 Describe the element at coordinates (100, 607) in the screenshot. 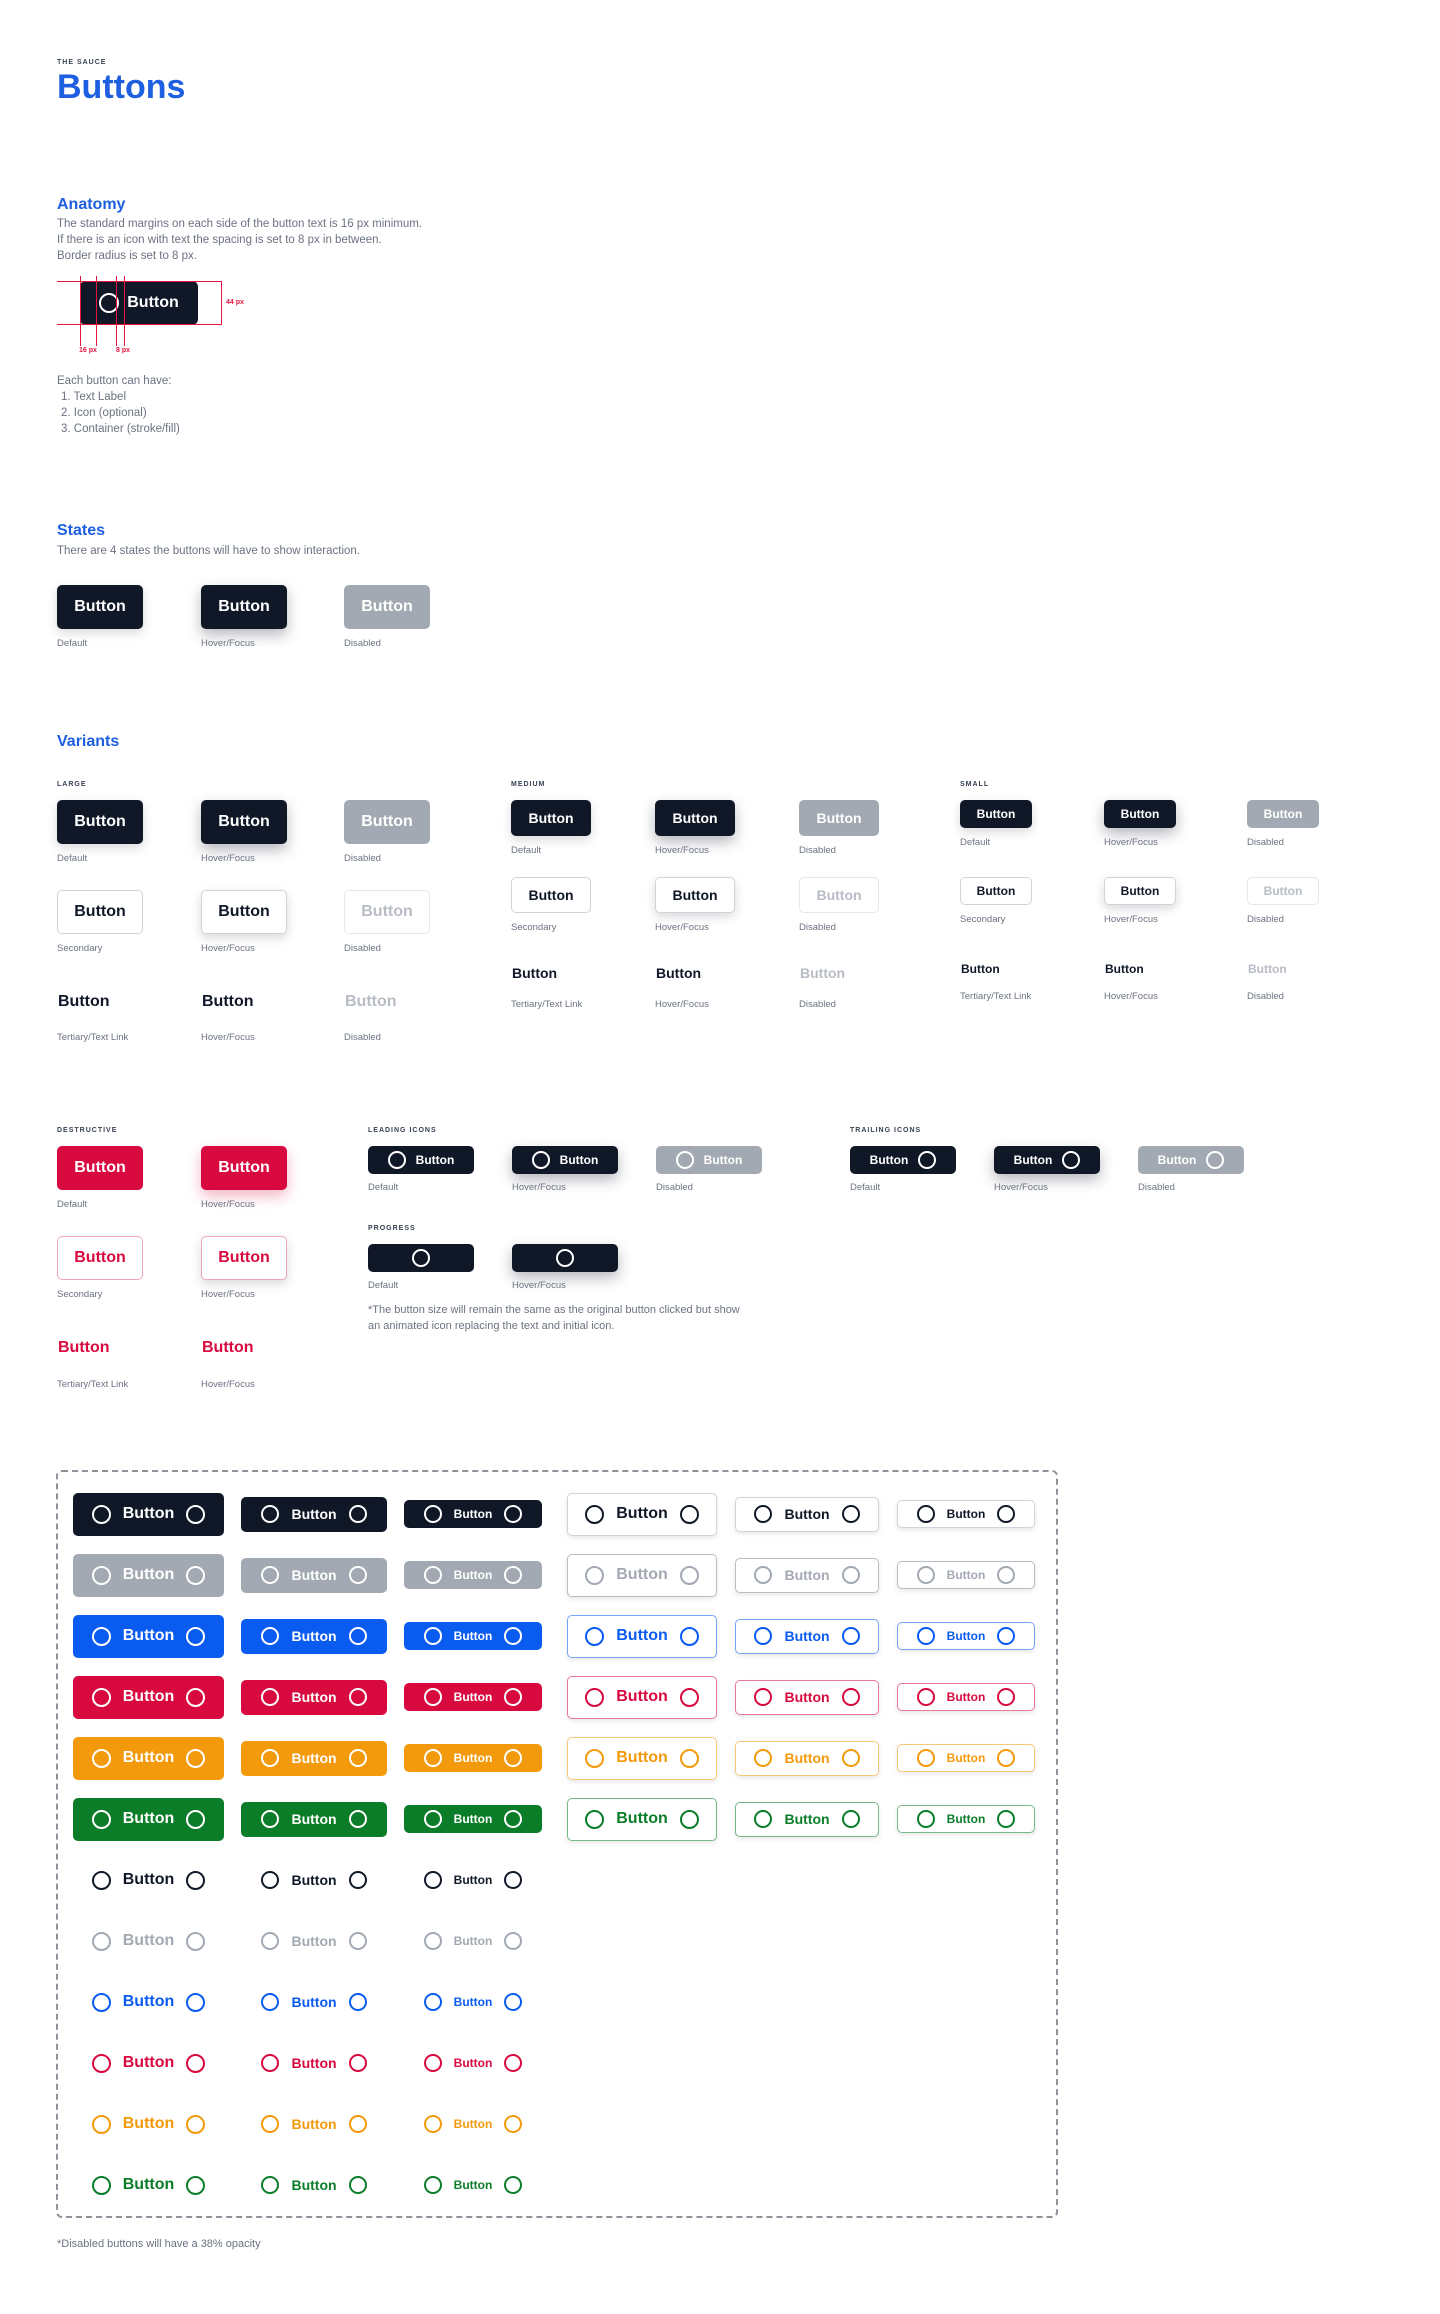

I see `state-button-default: Button` at that location.